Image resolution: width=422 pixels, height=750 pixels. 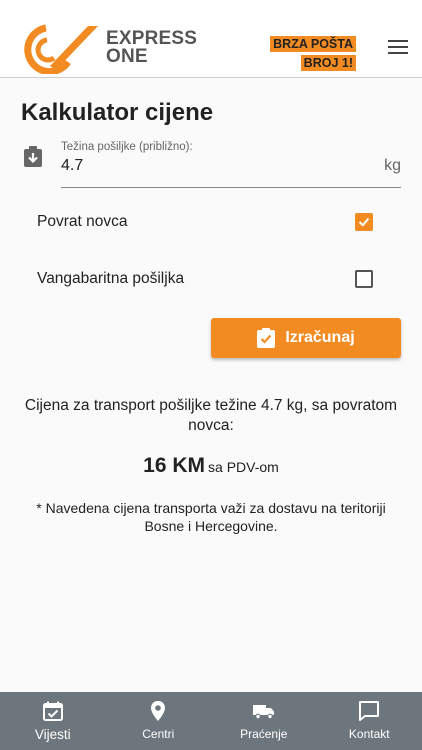 What do you see at coordinates (364, 279) in the screenshot?
I see `oversized-checkbox` at bounding box center [364, 279].